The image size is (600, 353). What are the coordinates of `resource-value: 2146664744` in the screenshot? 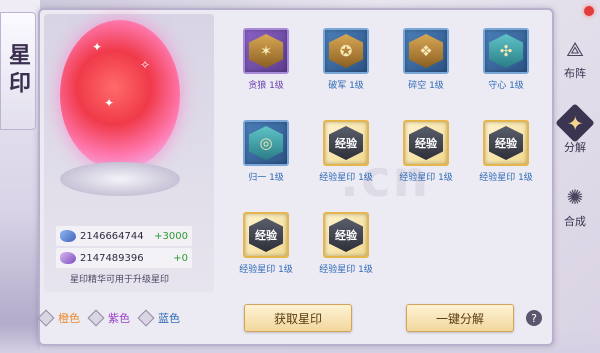 It's located at (112, 236).